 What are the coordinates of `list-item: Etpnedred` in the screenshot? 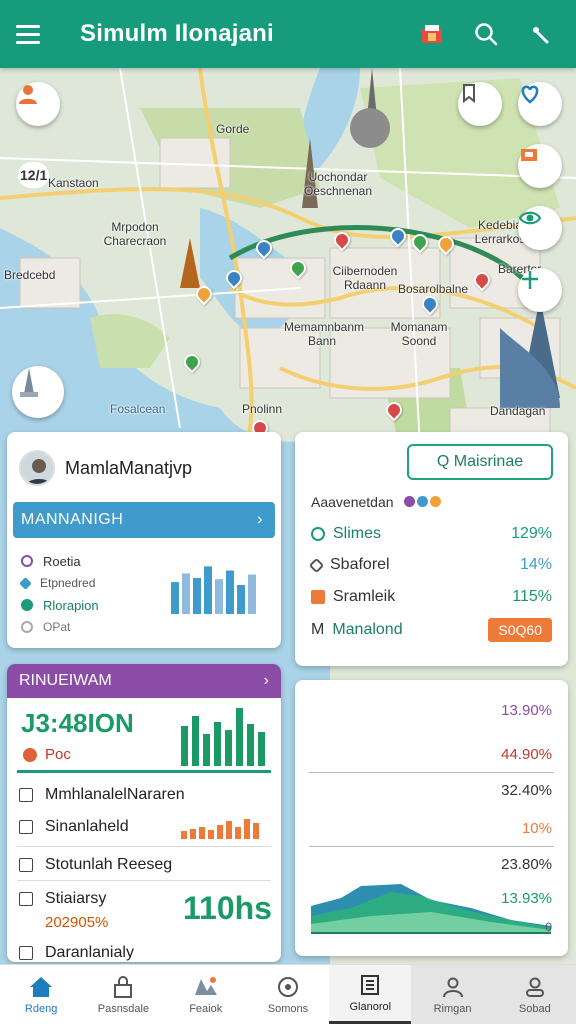 It's located at (59, 583).